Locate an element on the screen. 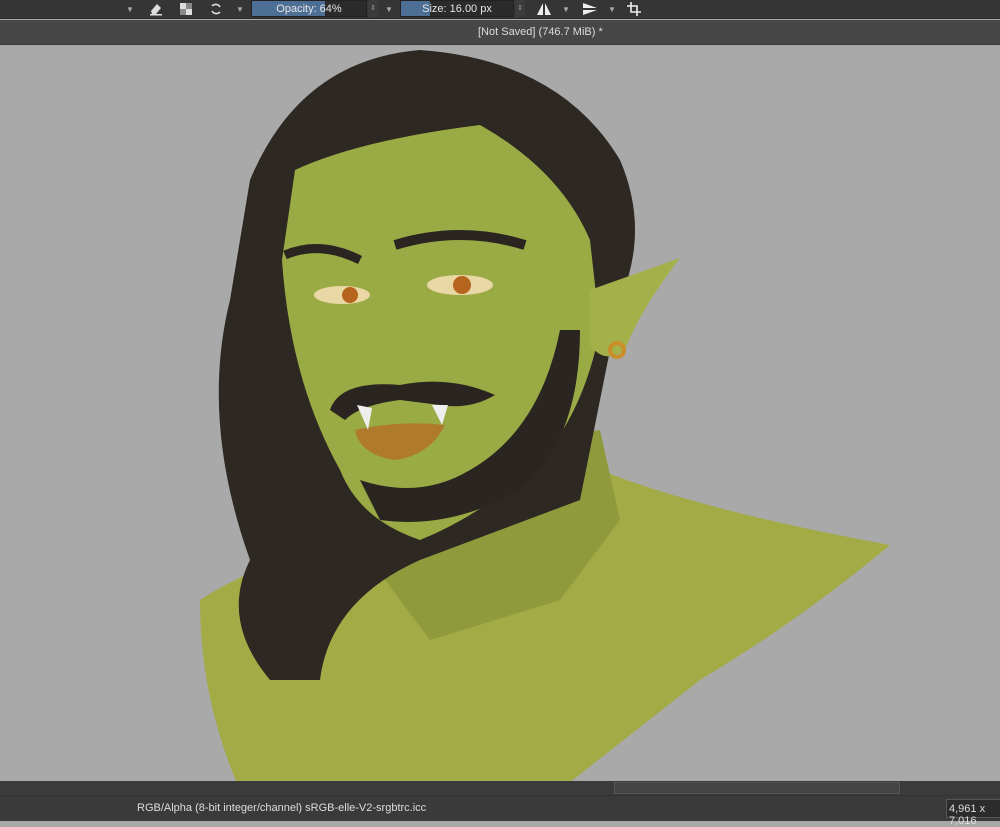 The height and width of the screenshot is (827, 1000). wrap-around-icon is located at coordinates (216, 9).